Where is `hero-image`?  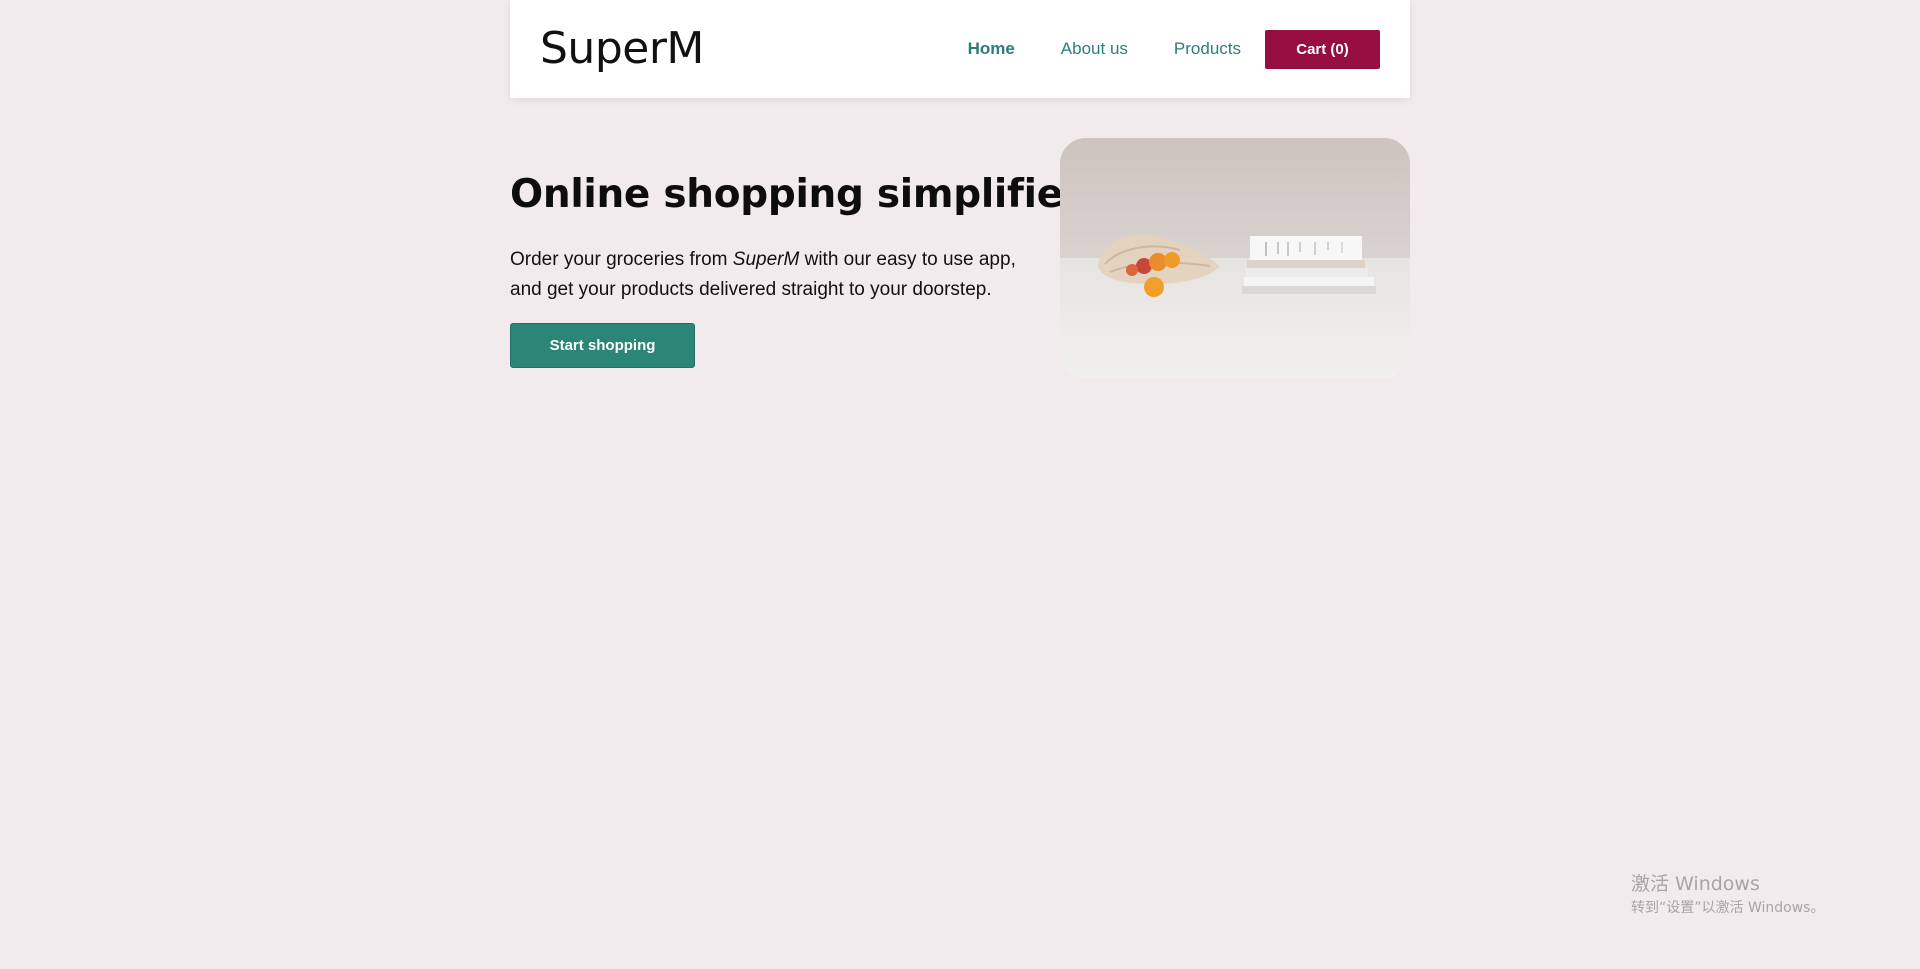
hero-image is located at coordinates (1235, 258).